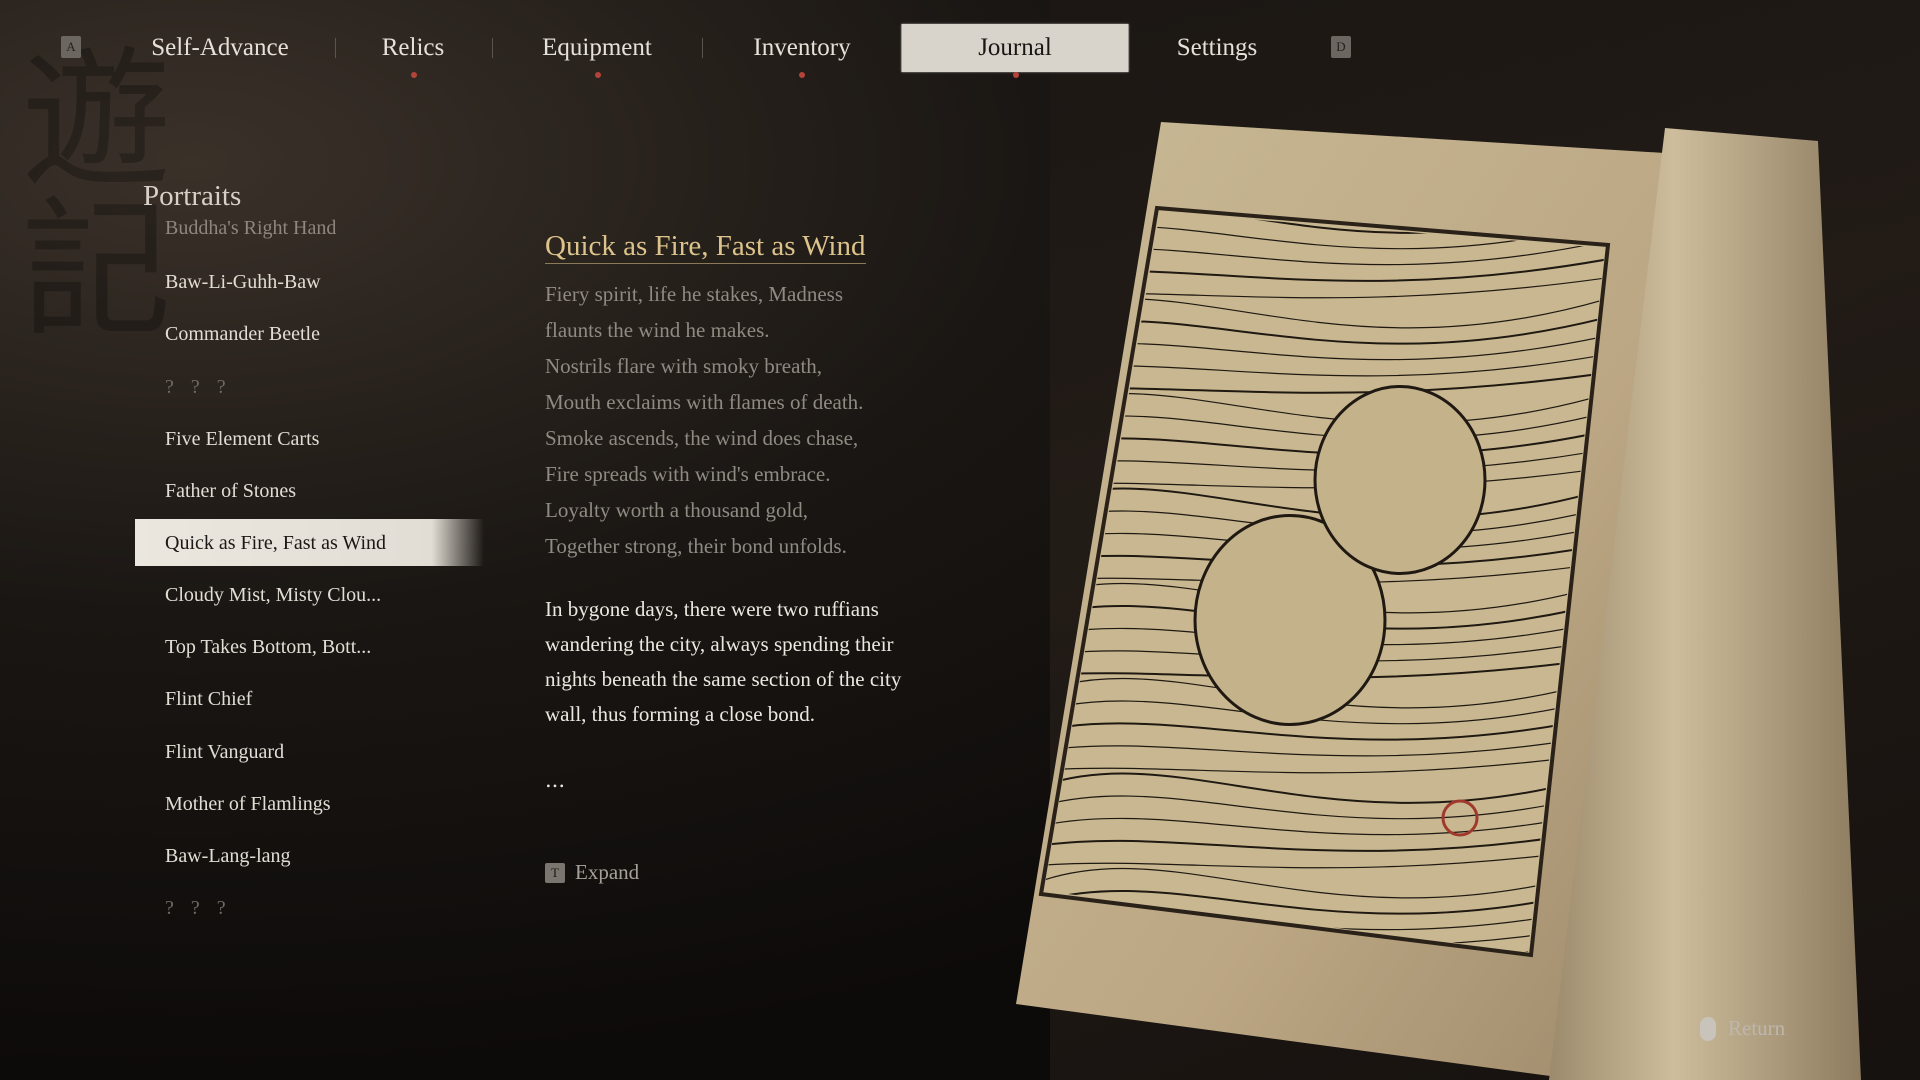  Describe the element at coordinates (414, 75) in the screenshot. I see `relics-notify-dot` at that location.